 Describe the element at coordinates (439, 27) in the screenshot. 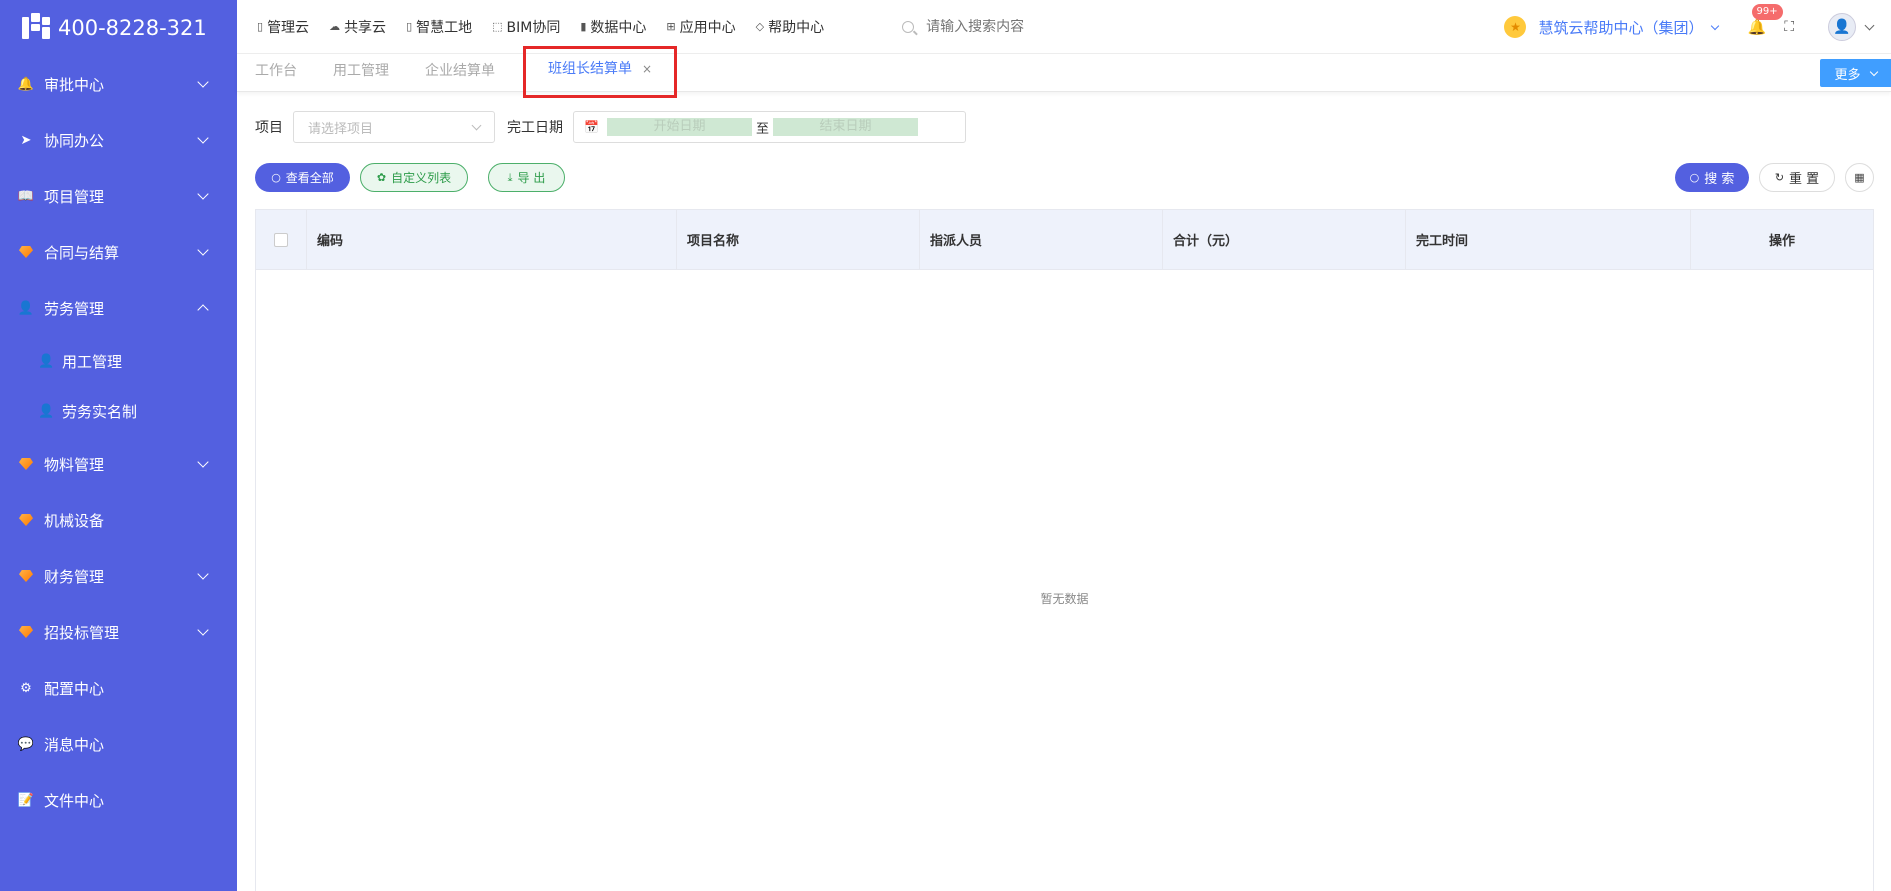

I see `topnav-item-2: ▯ 智慧工地` at that location.